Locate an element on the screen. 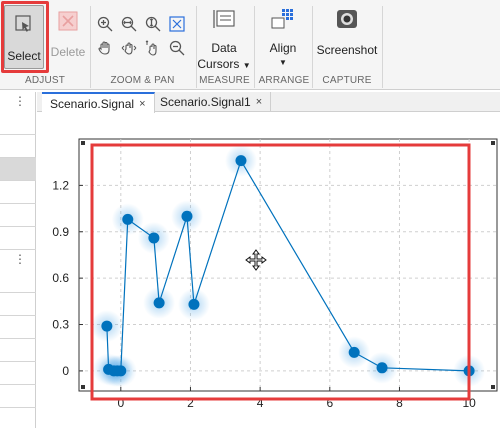  pan-x-icon is located at coordinates (129, 49).